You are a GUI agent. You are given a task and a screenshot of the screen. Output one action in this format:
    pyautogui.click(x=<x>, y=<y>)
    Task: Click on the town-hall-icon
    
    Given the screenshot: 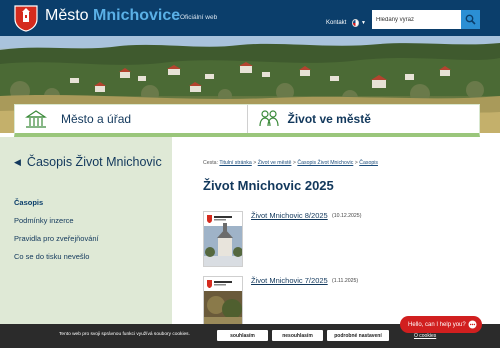 What is the action you would take?
    pyautogui.click(x=36, y=119)
    